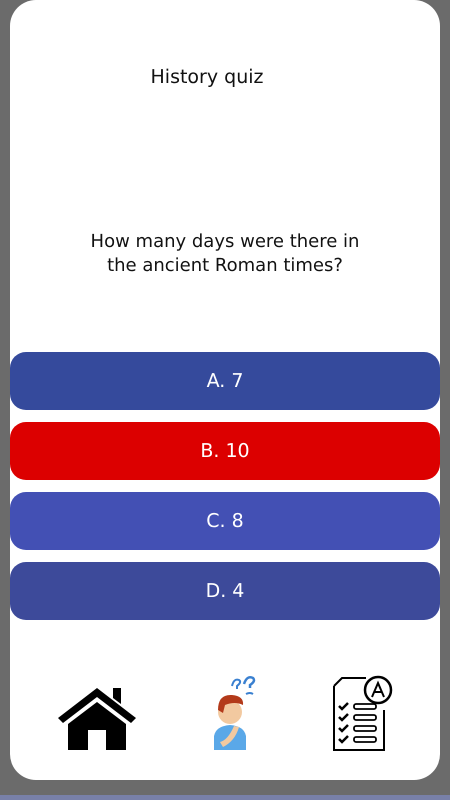  What do you see at coordinates (207, 77) in the screenshot?
I see `quiz-title: History quiz` at bounding box center [207, 77].